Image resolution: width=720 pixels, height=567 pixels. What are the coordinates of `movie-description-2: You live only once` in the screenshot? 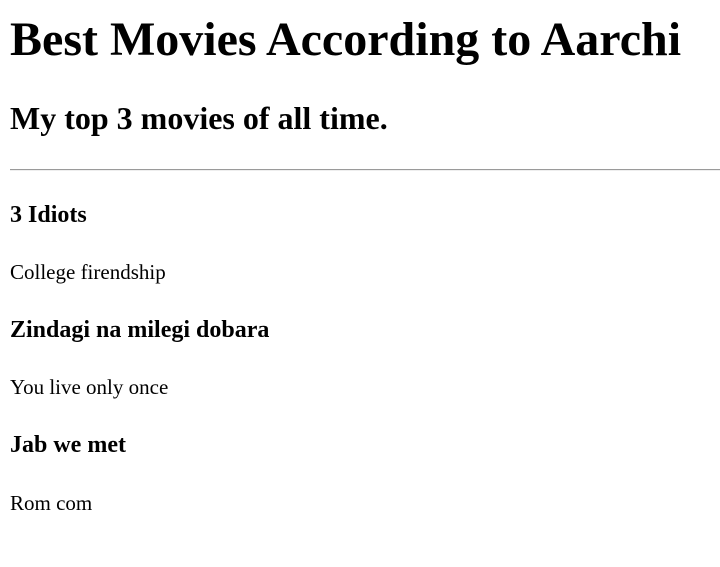 It's located at (89, 387).